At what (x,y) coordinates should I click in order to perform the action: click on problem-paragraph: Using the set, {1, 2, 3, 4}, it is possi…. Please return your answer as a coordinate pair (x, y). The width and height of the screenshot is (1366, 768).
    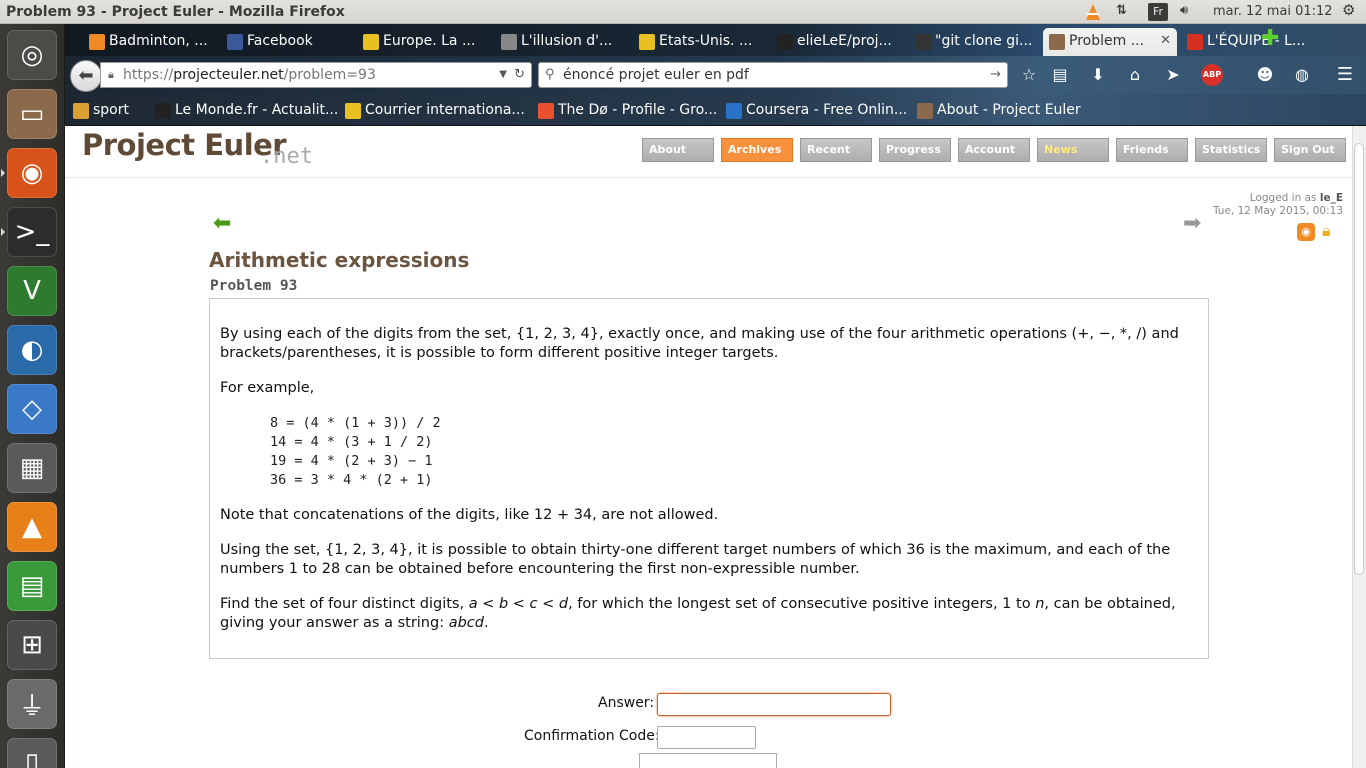
    Looking at the image, I should click on (695, 559).